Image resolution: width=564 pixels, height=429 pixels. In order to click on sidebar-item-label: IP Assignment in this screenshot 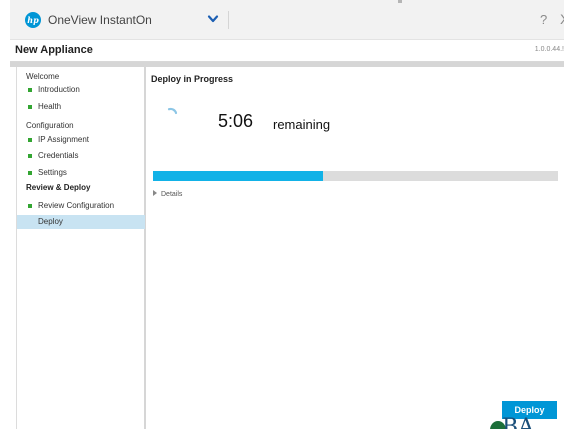, I will do `click(63, 139)`.